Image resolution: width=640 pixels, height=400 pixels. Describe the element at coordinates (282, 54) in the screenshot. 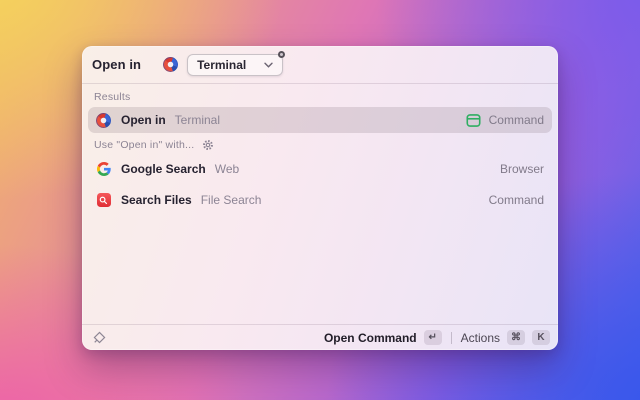

I see `dropdown-notification-badge` at that location.